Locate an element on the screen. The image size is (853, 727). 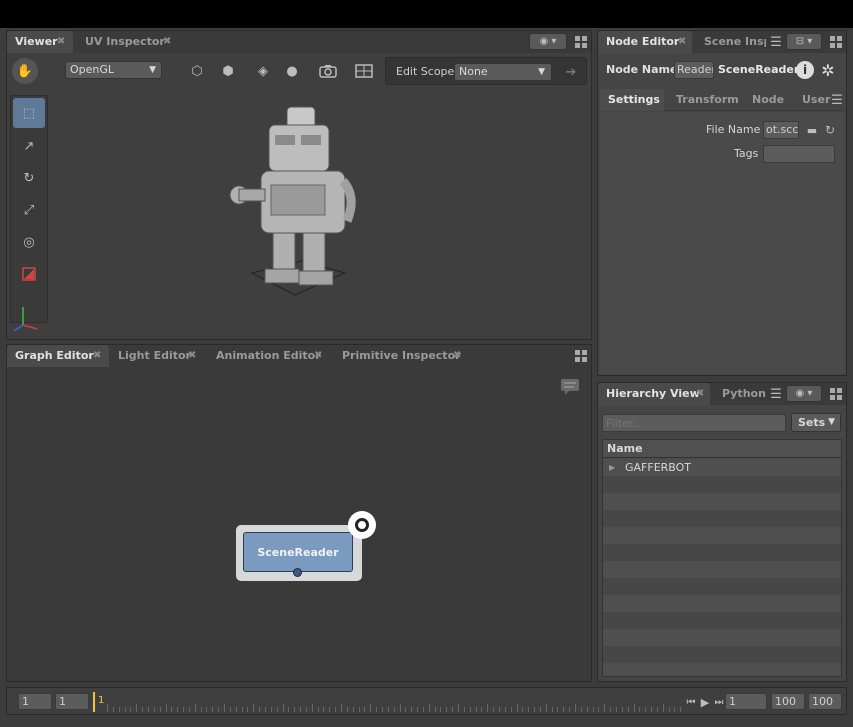
renderer-dropdown: OpenGL ▼ is located at coordinates (113, 70).